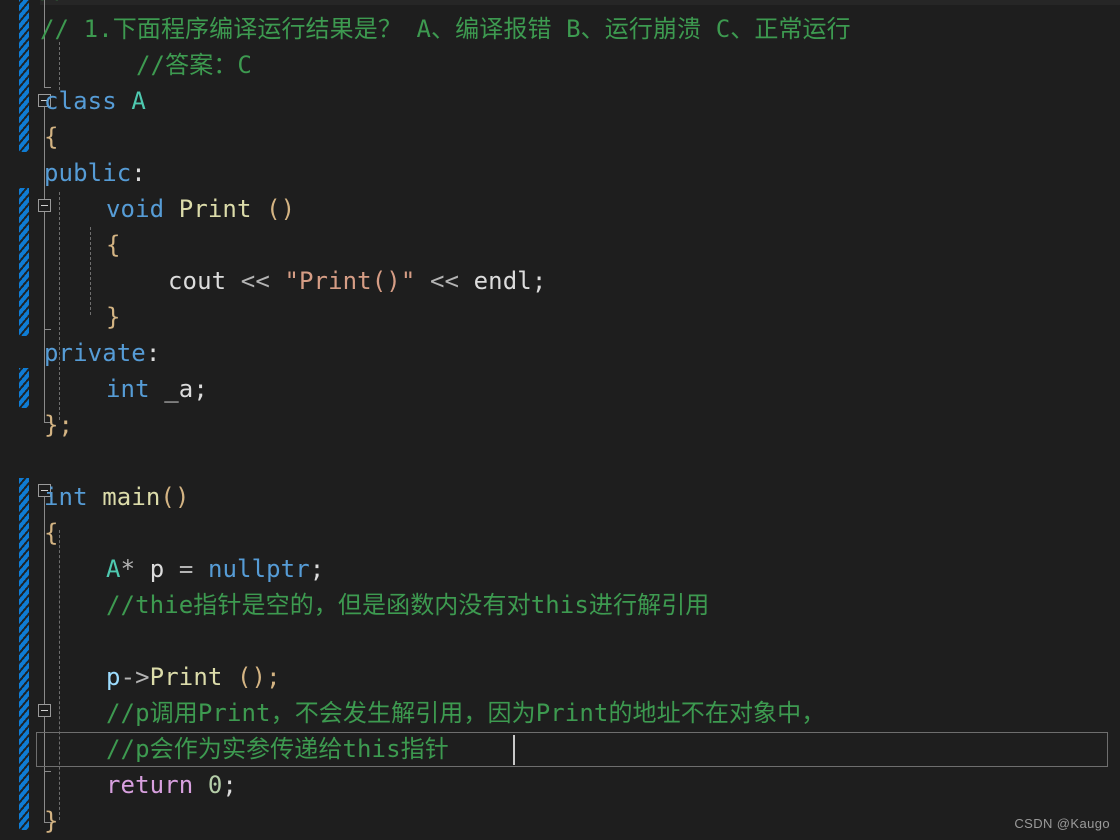 The width and height of the screenshot is (1120, 840). What do you see at coordinates (560, 173) in the screenshot?
I see `code-line-5: public:` at bounding box center [560, 173].